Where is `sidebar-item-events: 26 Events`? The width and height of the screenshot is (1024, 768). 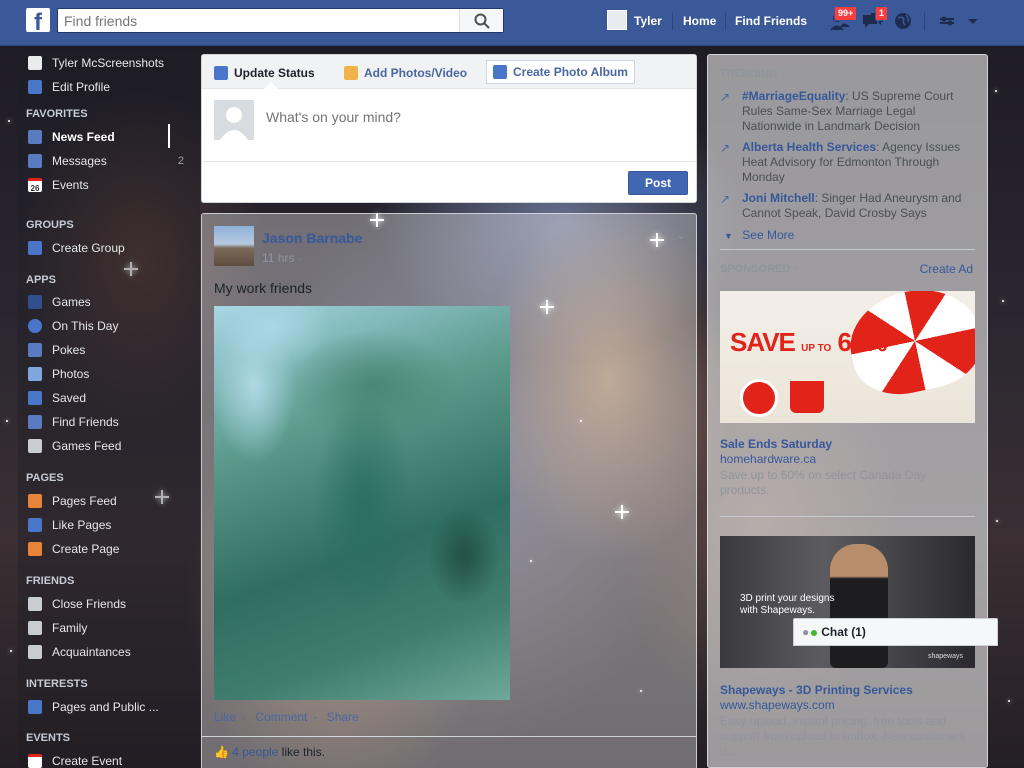
sidebar-item-events: 26 Events is located at coordinates (58, 185).